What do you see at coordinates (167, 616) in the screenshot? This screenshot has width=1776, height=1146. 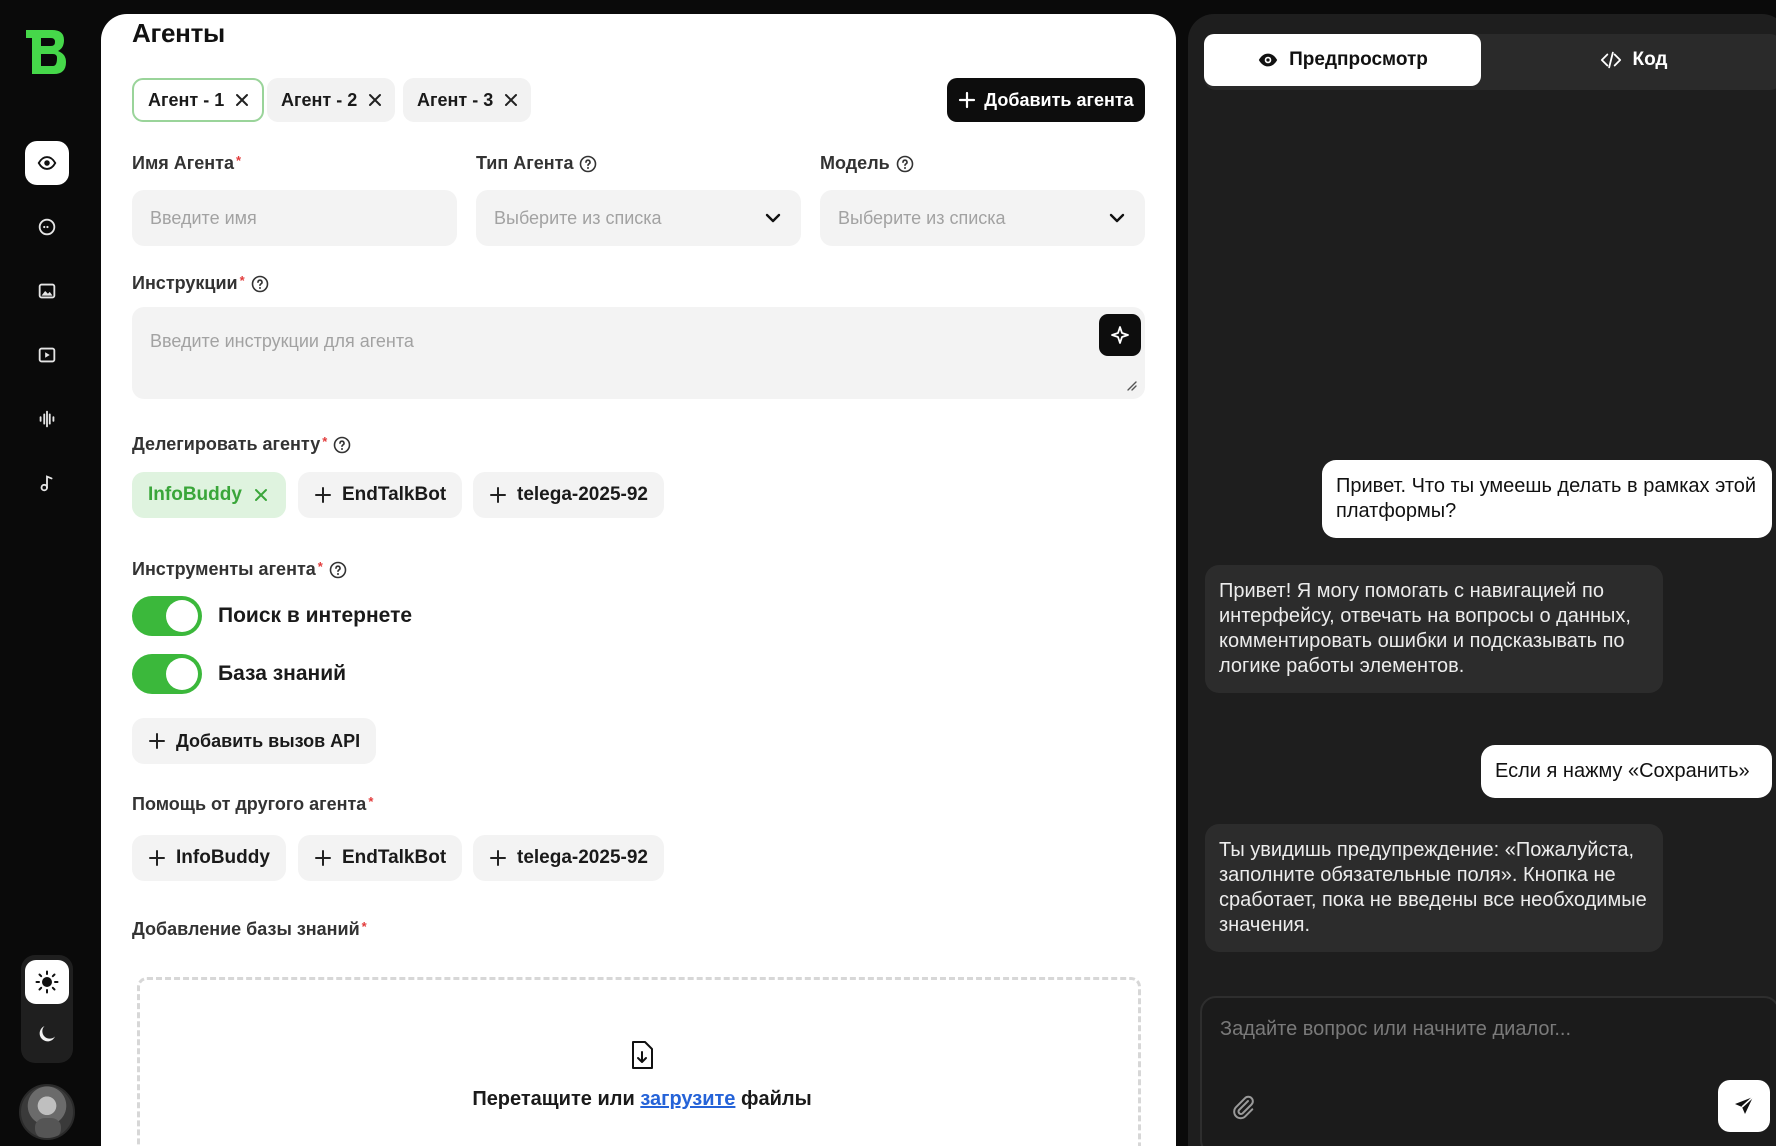 I see `web-search-toggle` at bounding box center [167, 616].